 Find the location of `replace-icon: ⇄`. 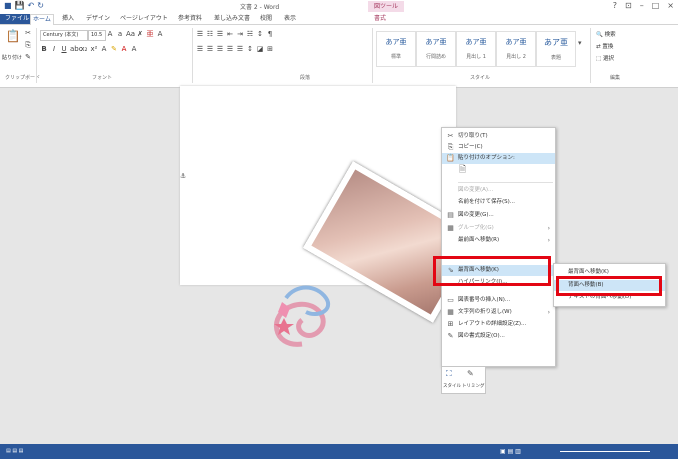

replace-icon: ⇄ is located at coordinates (598, 47).